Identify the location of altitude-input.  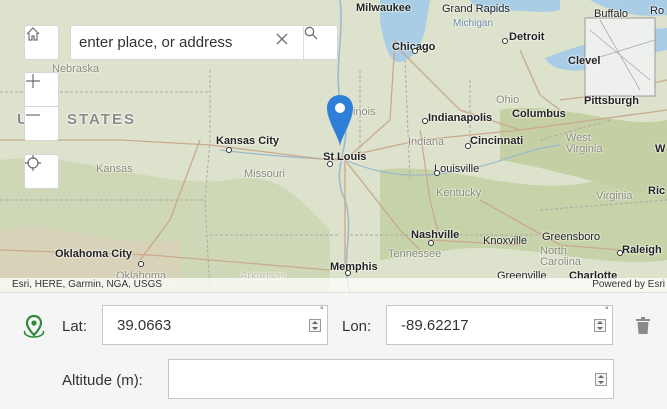
(383, 379).